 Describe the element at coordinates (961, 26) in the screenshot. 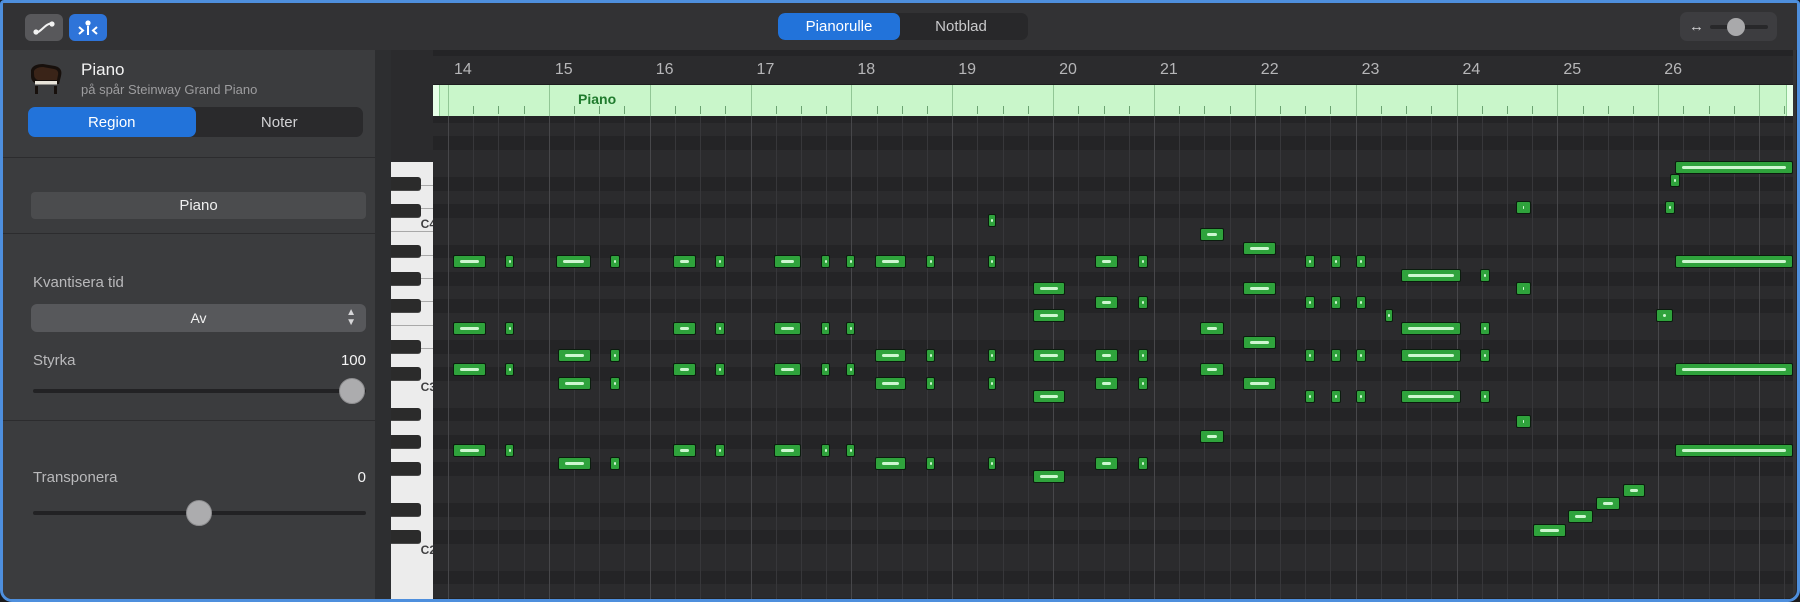

I see `tab-notblad: Notblad` at that location.